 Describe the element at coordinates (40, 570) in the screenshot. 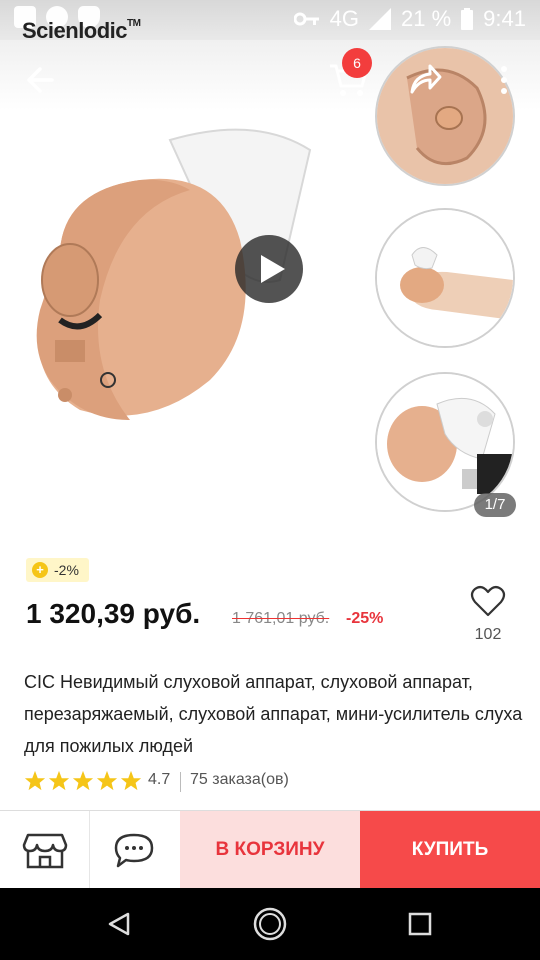

I see `coin-icon: +` at that location.